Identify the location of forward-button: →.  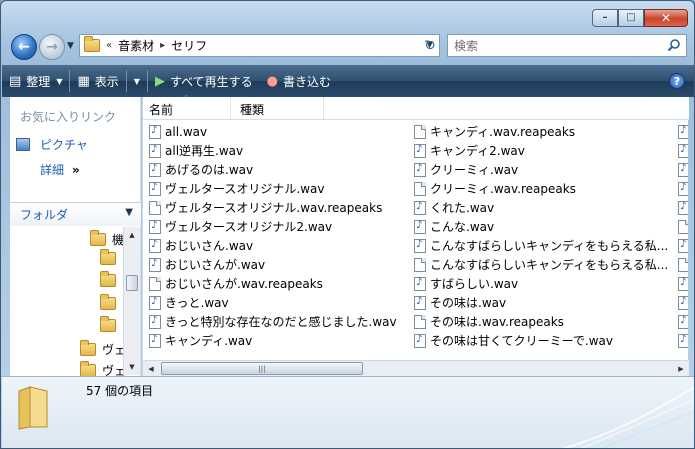
(52, 47).